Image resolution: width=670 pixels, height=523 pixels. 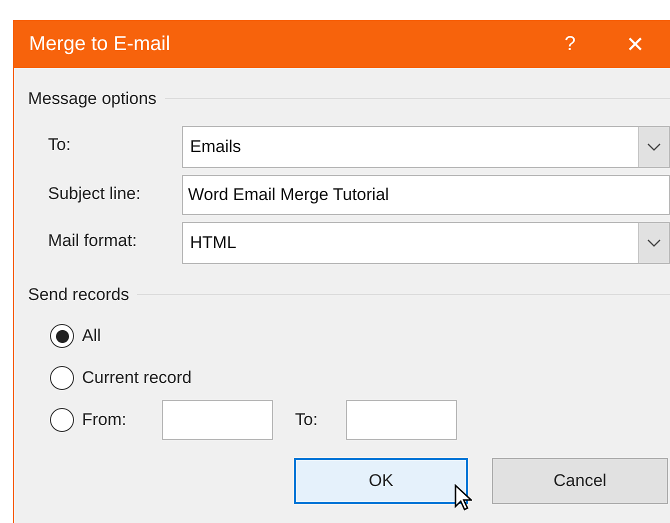 What do you see at coordinates (91, 336) in the screenshot?
I see `radio-label: All` at bounding box center [91, 336].